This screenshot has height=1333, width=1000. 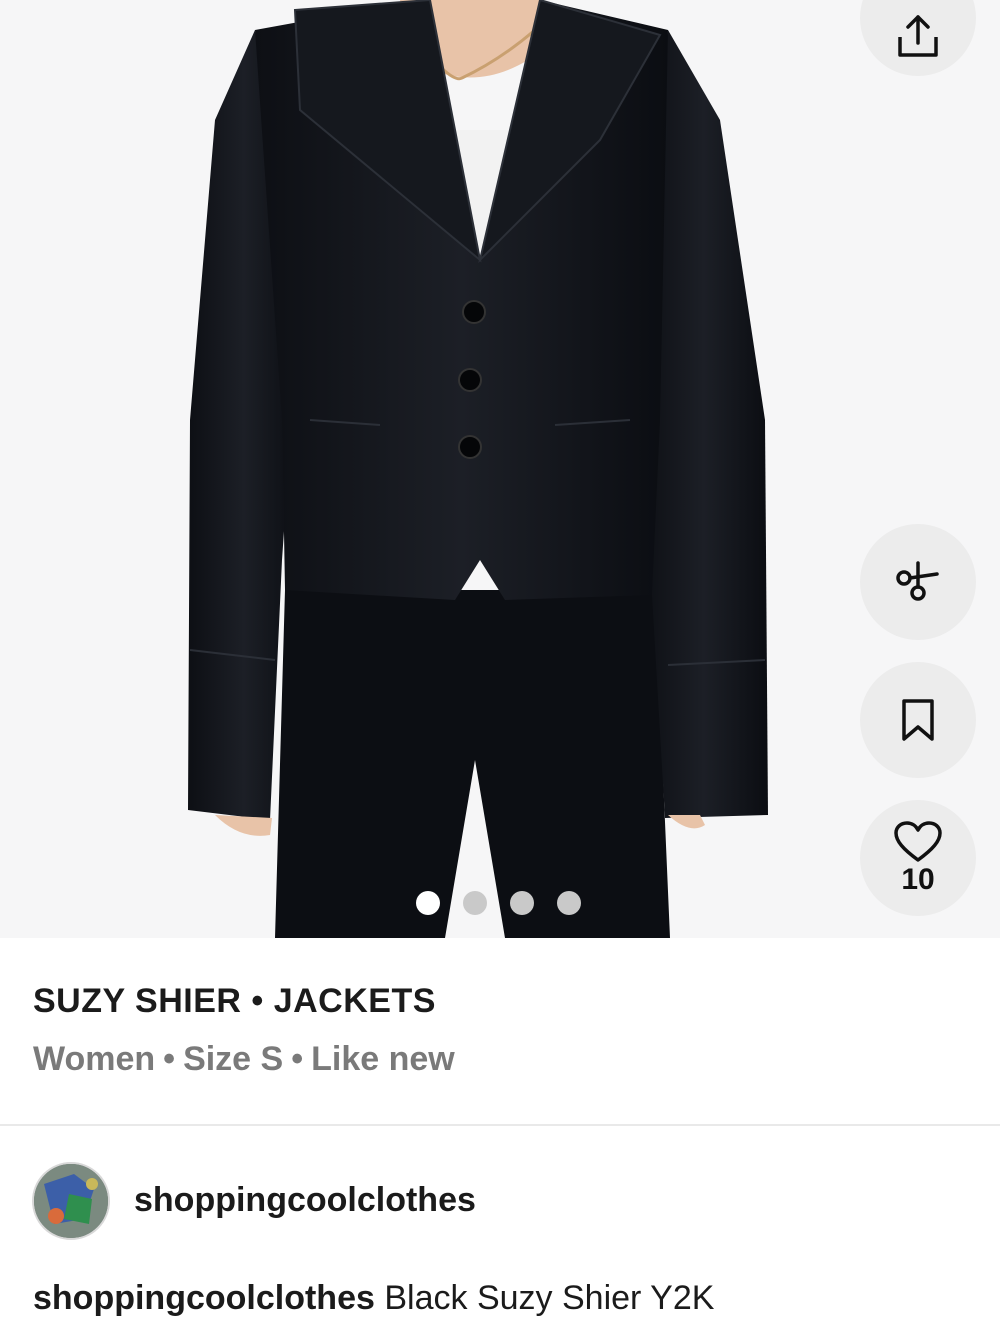 I want to click on bookmark-icon, so click(x=918, y=720).